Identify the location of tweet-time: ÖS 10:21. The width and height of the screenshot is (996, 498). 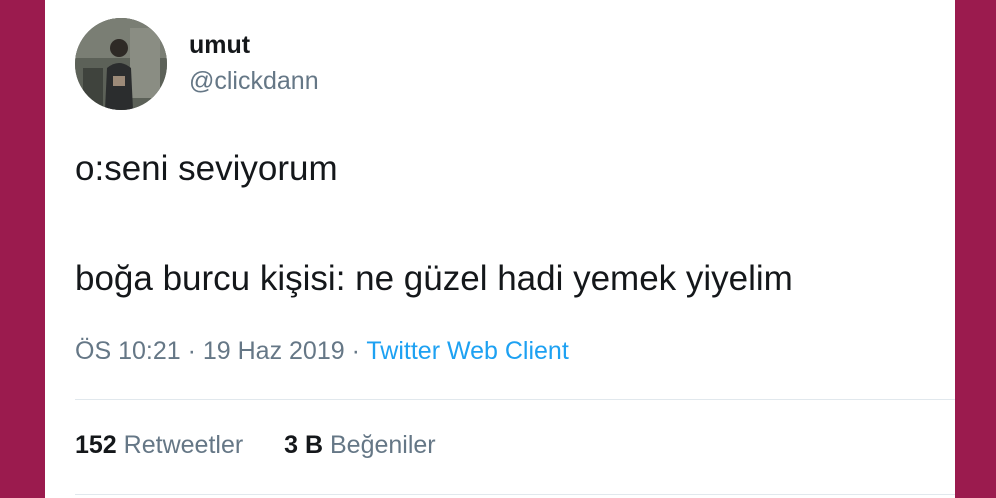
(128, 351).